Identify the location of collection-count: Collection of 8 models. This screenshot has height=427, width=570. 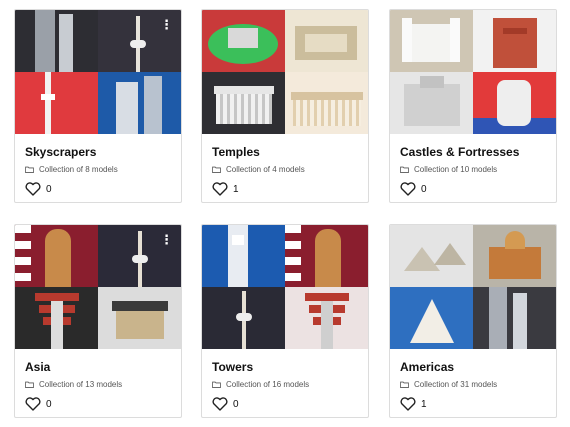
(78, 169).